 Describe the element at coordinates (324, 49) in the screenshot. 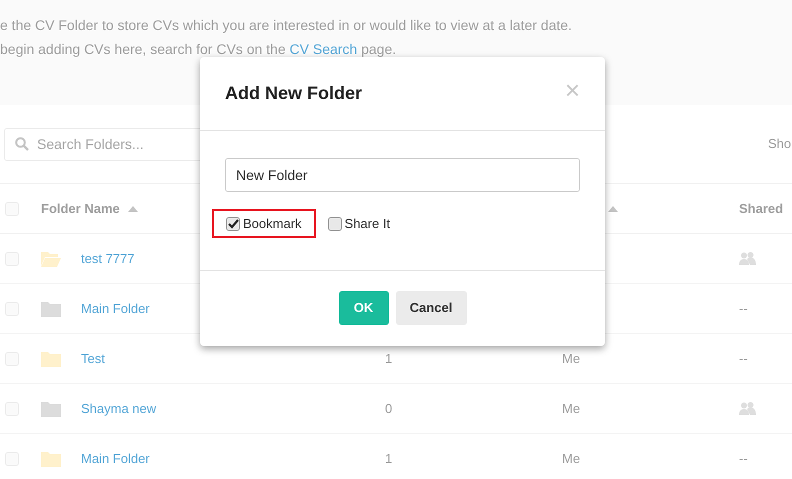

I see `cv-search-link: CV Search` at that location.